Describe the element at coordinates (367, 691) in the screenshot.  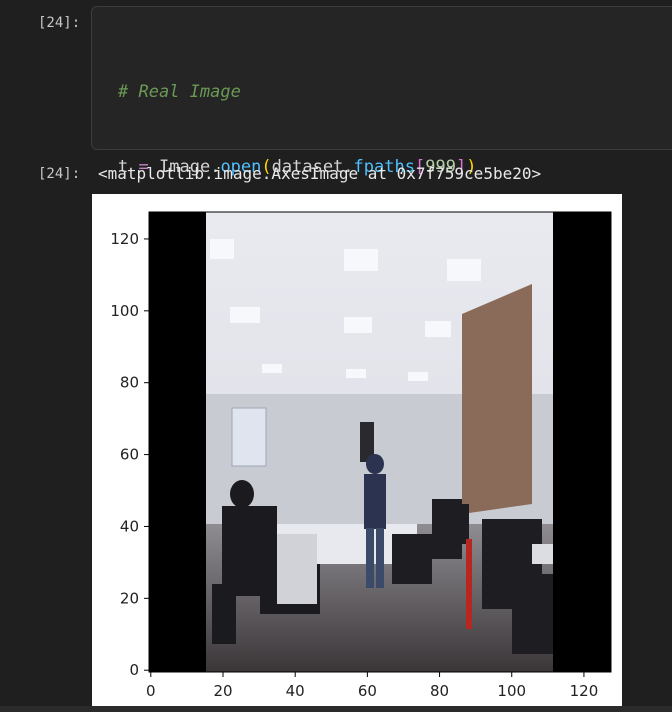
I see `x-tick-label: 60` at that location.